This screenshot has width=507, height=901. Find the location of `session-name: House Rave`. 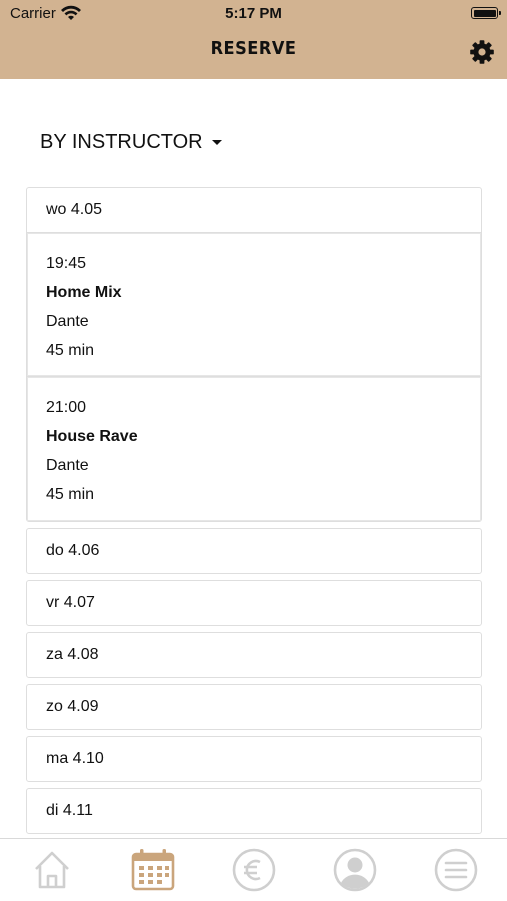

session-name: House Rave is located at coordinates (92, 436).